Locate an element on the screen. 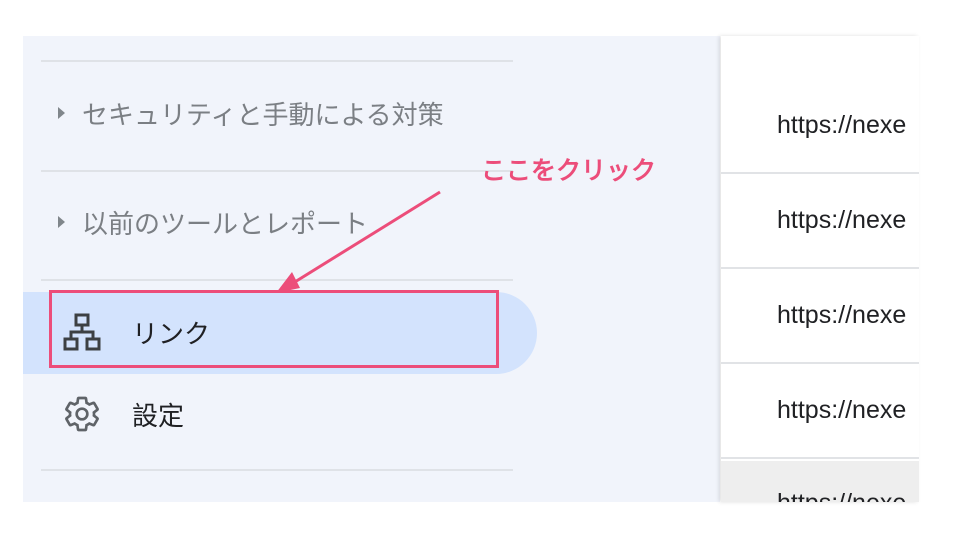 The width and height of the screenshot is (960, 540). sidebar-item-label: リンク is located at coordinates (171, 334).